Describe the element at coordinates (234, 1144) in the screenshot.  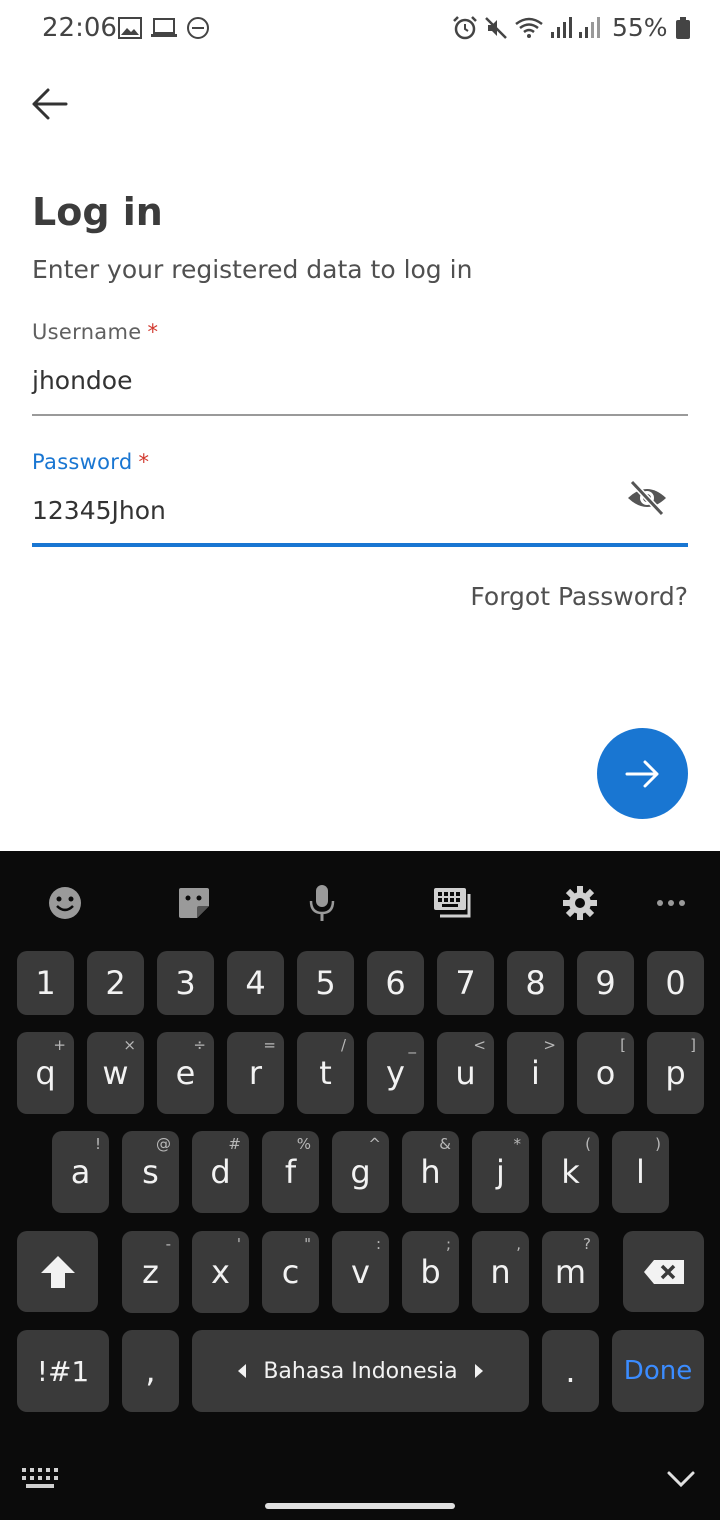
I see `key-d-hint: #` at that location.